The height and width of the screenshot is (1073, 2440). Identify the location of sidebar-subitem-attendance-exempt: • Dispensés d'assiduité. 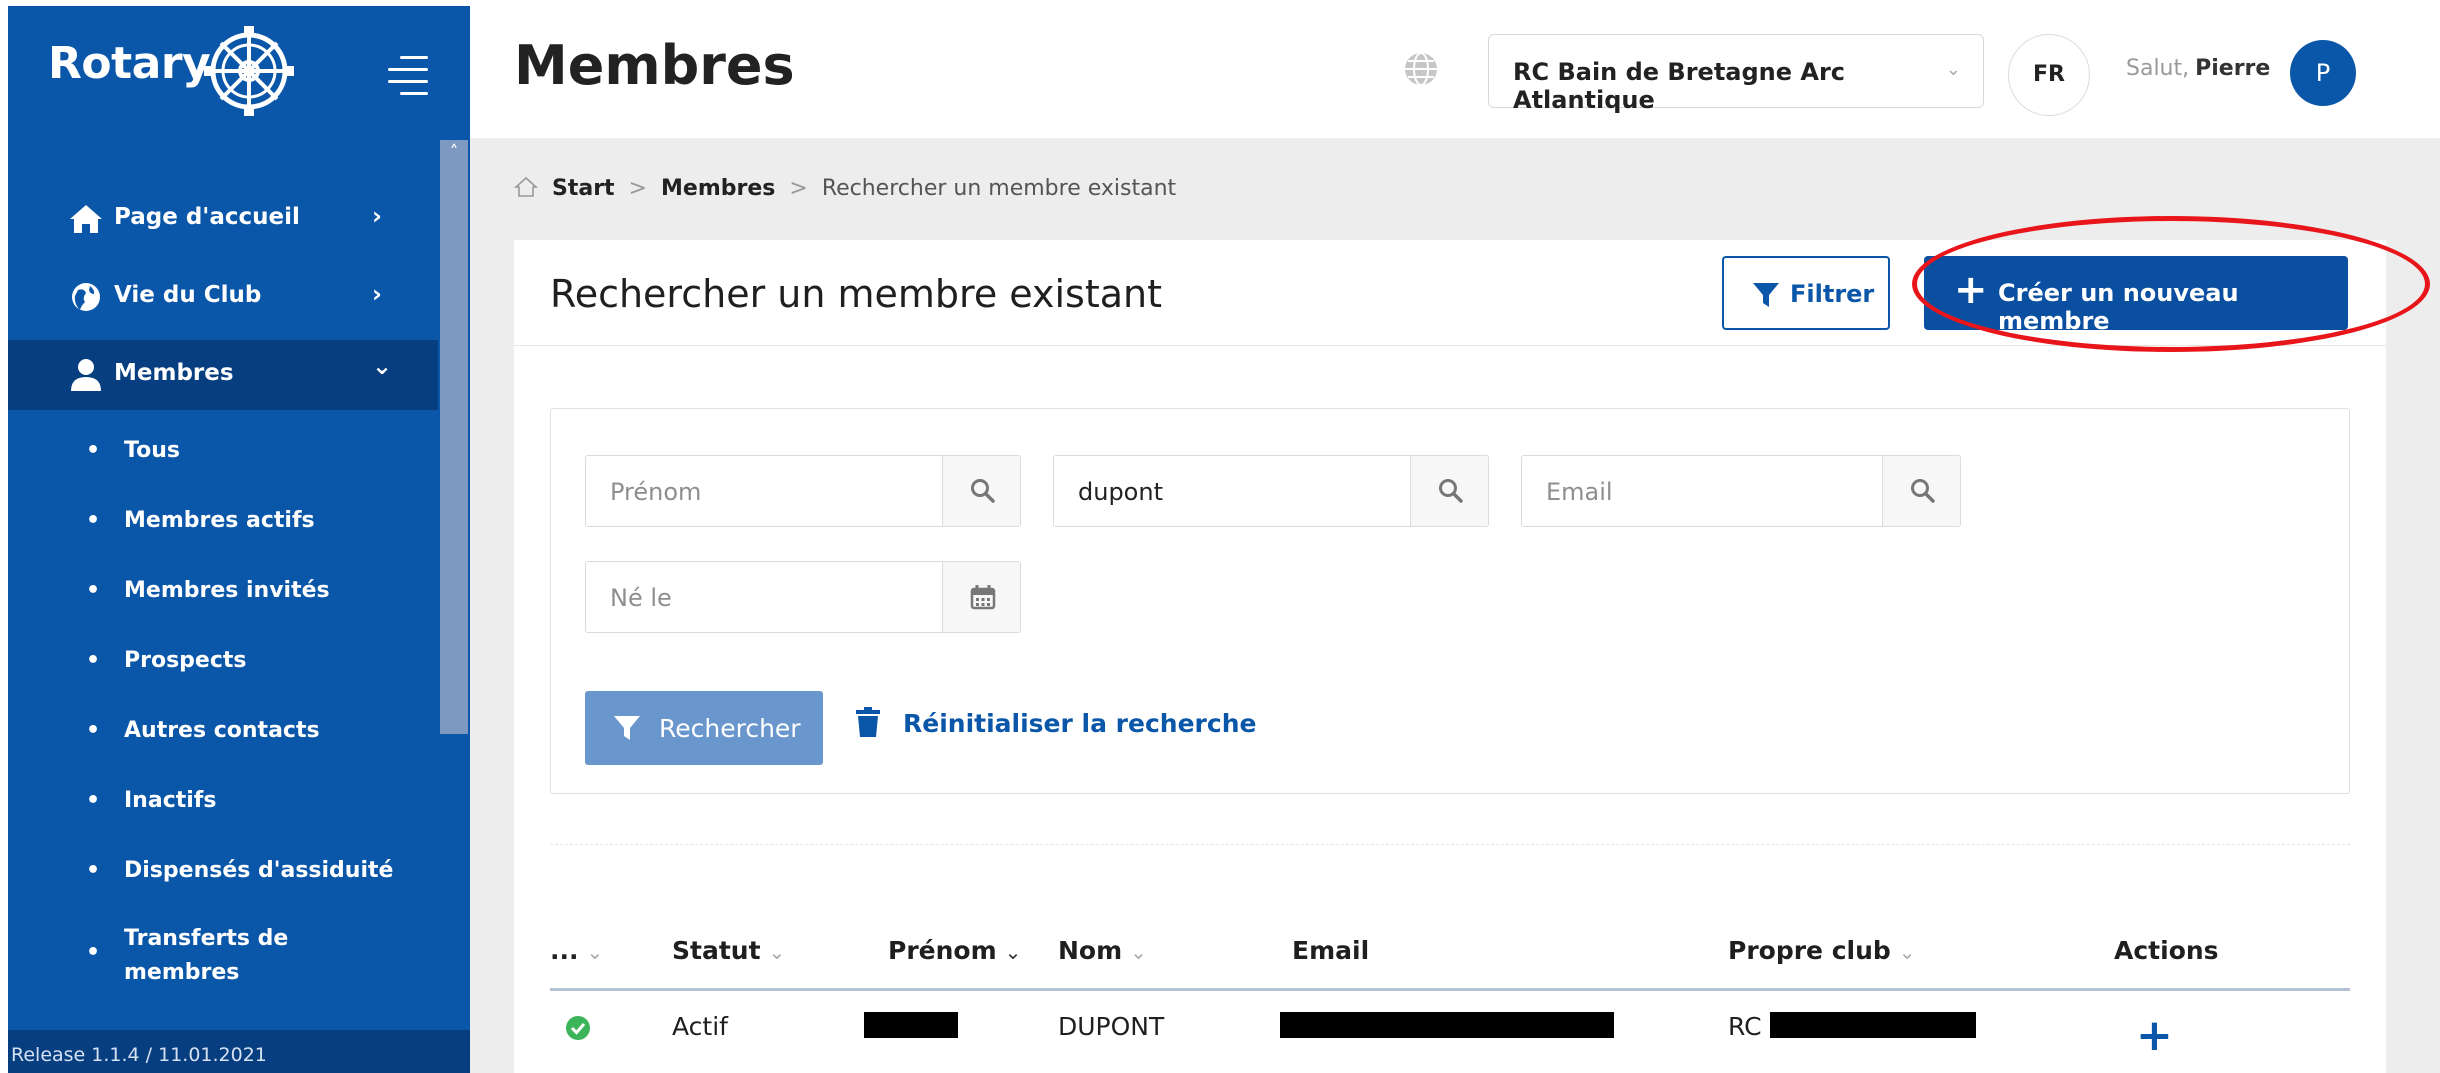
(223, 876).